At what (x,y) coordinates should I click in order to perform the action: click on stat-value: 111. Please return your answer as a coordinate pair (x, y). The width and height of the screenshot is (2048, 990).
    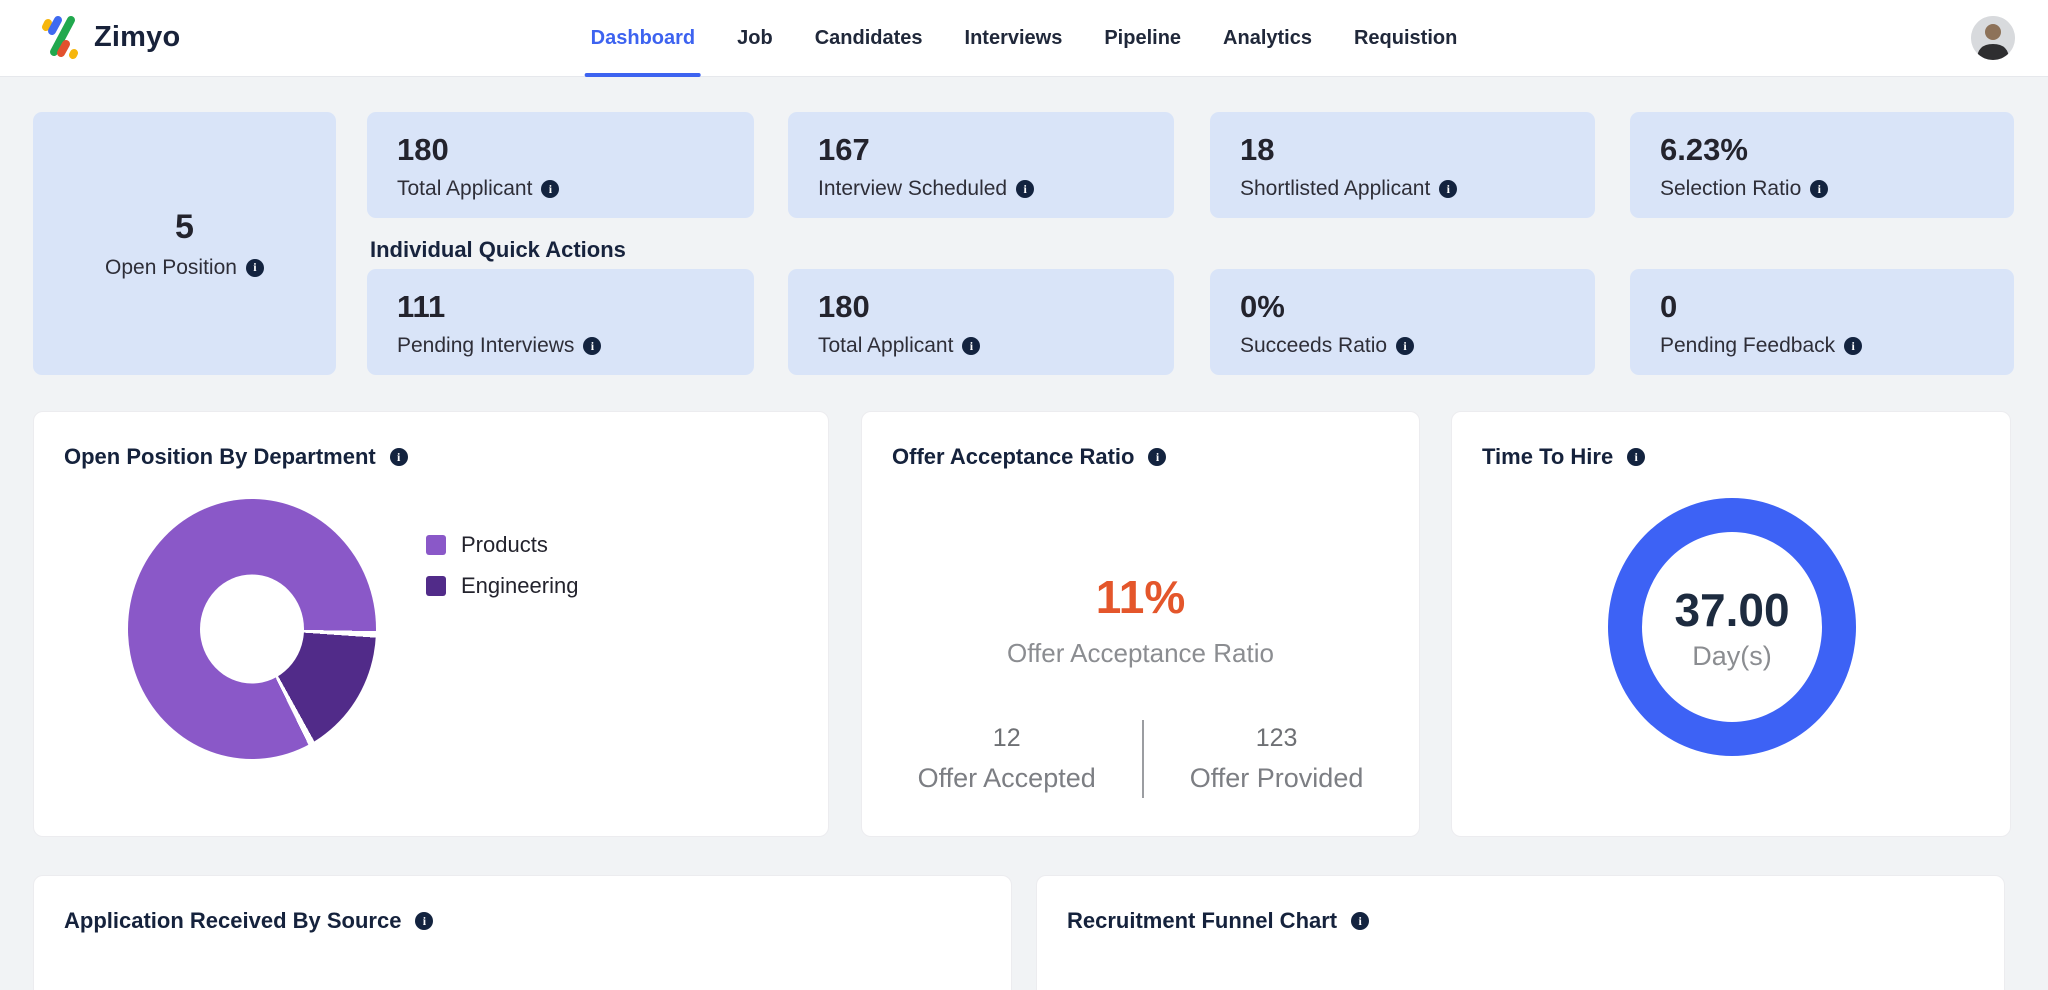
    Looking at the image, I should click on (421, 306).